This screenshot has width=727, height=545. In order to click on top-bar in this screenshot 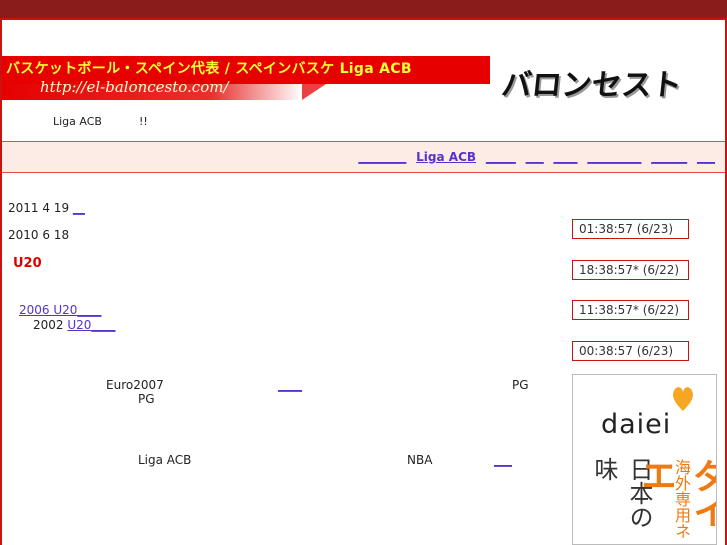, I will do `click(363, 9)`.